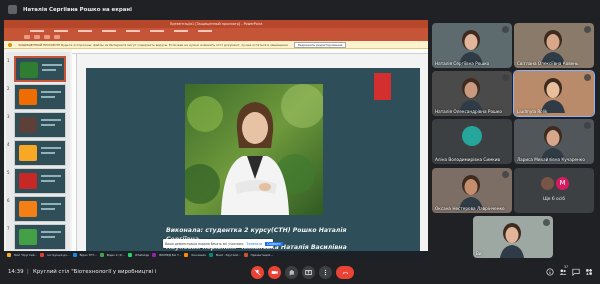 Image resolution: width=600 pixels, height=284 pixels. I want to click on stop-sharing-button: Зупинити, so click(254, 244).